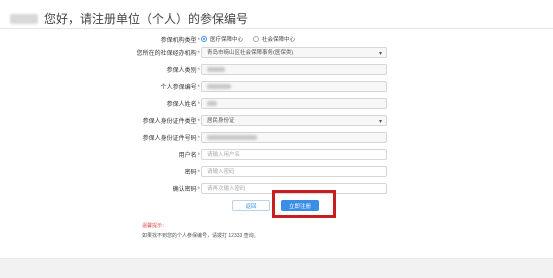  Describe the element at coordinates (294, 137) in the screenshot. I see `id-doc-number-field` at that location.